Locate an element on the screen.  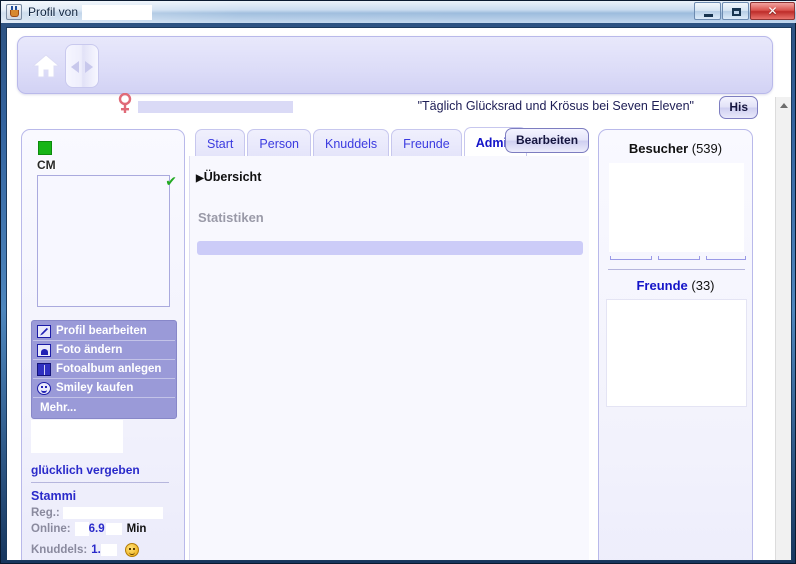
title-bar: Profil von ✕ is located at coordinates (398, 12).